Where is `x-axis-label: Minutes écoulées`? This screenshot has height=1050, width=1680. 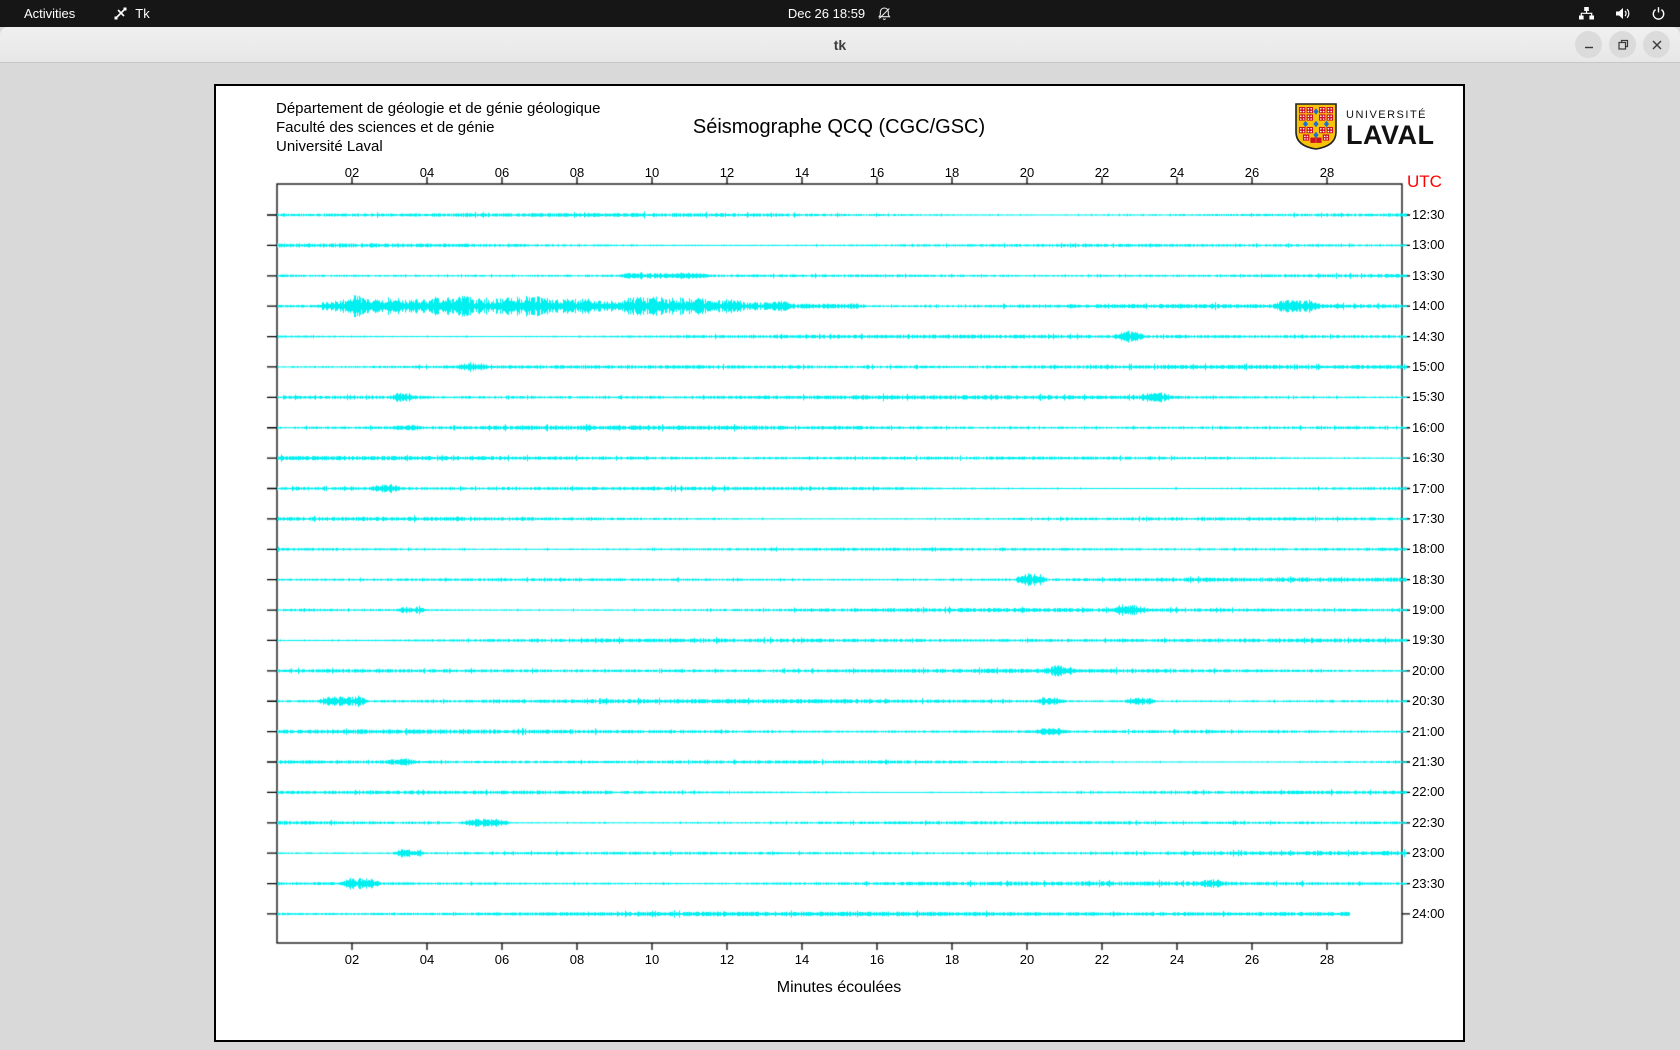
x-axis-label: Minutes écoulées is located at coordinates (839, 987).